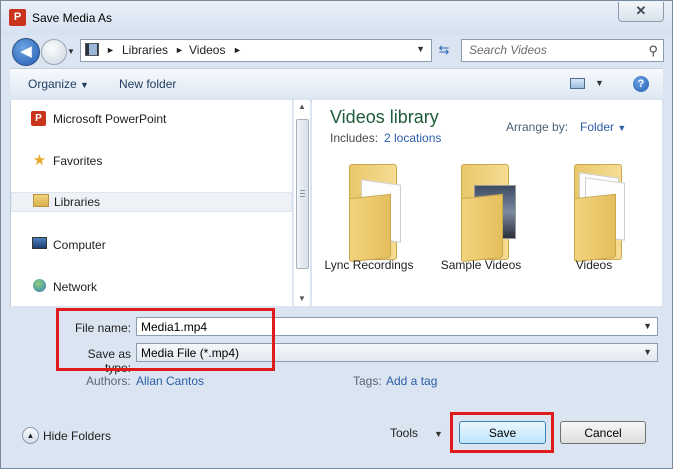  What do you see at coordinates (641, 84) in the screenshot?
I see `help-icon: ?` at bounding box center [641, 84].